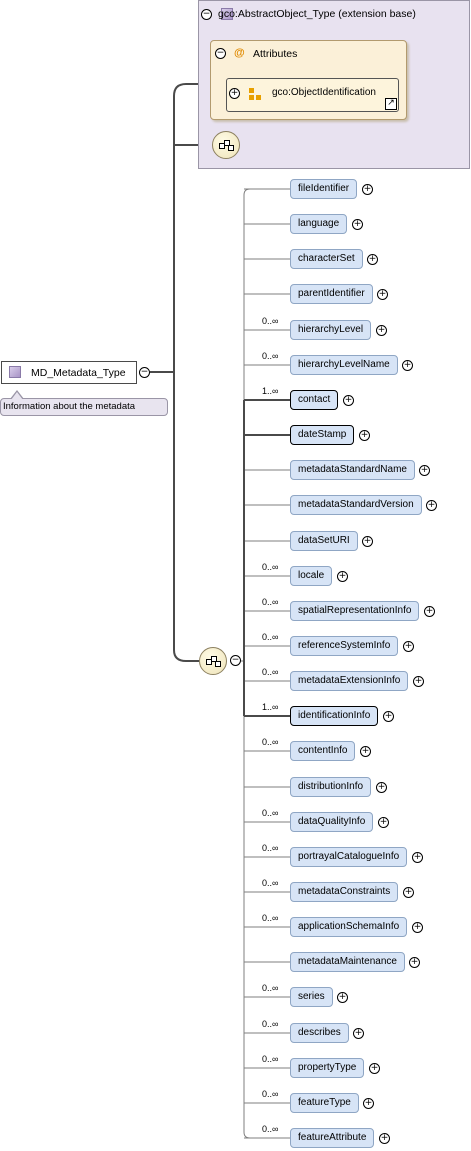 The height and width of the screenshot is (1151, 471). What do you see at coordinates (414, 962) in the screenshot?
I see `expand-metadataMaintenance-toggle: +` at bounding box center [414, 962].